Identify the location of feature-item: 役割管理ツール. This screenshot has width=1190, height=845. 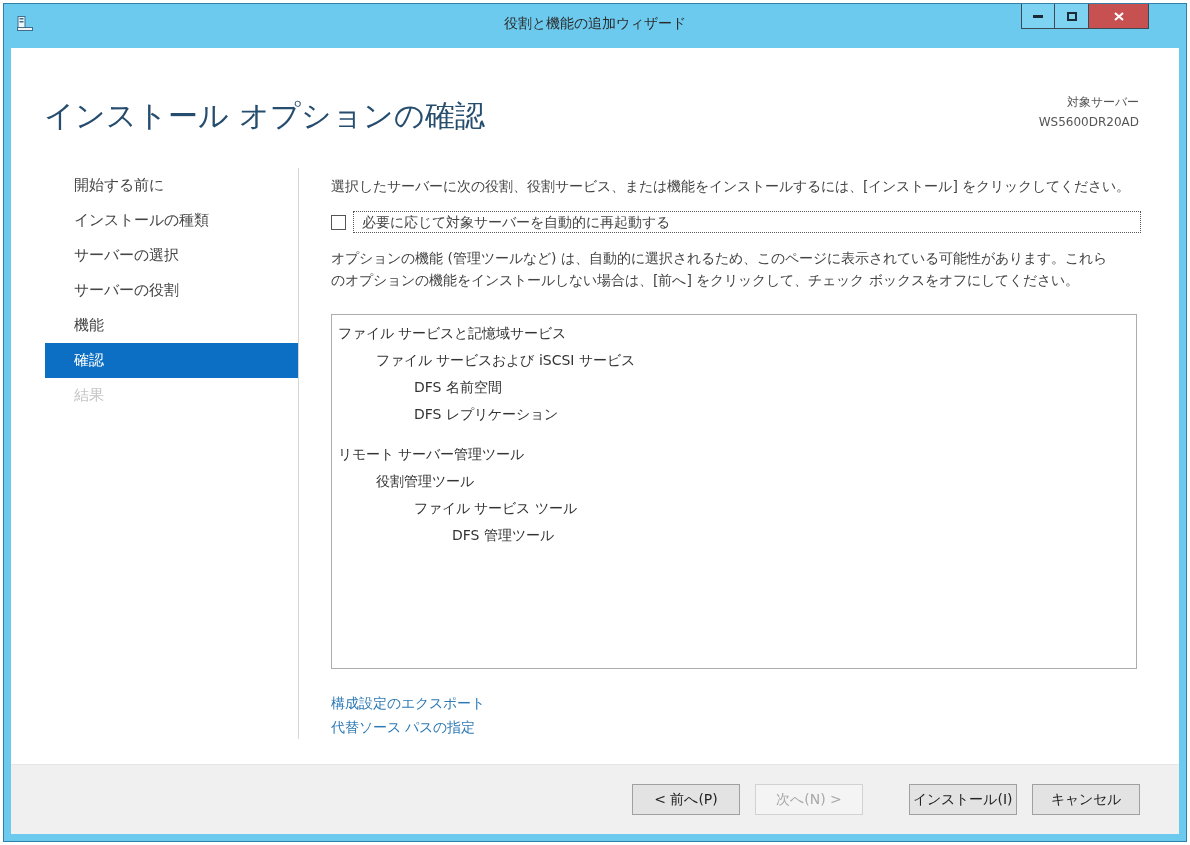
(425, 481).